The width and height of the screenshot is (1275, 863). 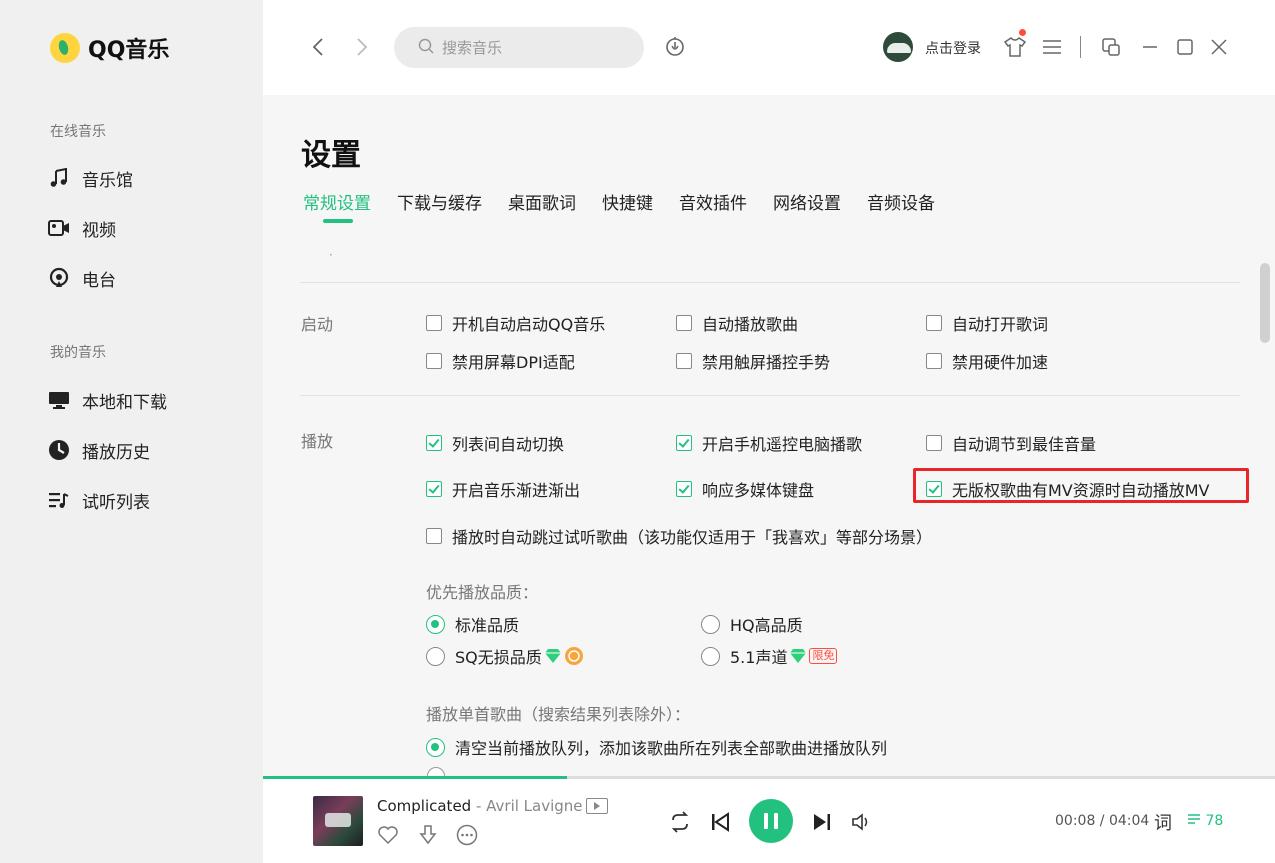 I want to click on option-disable-touch-gesture: 禁用触屏播控手势, so click(x=753, y=361).